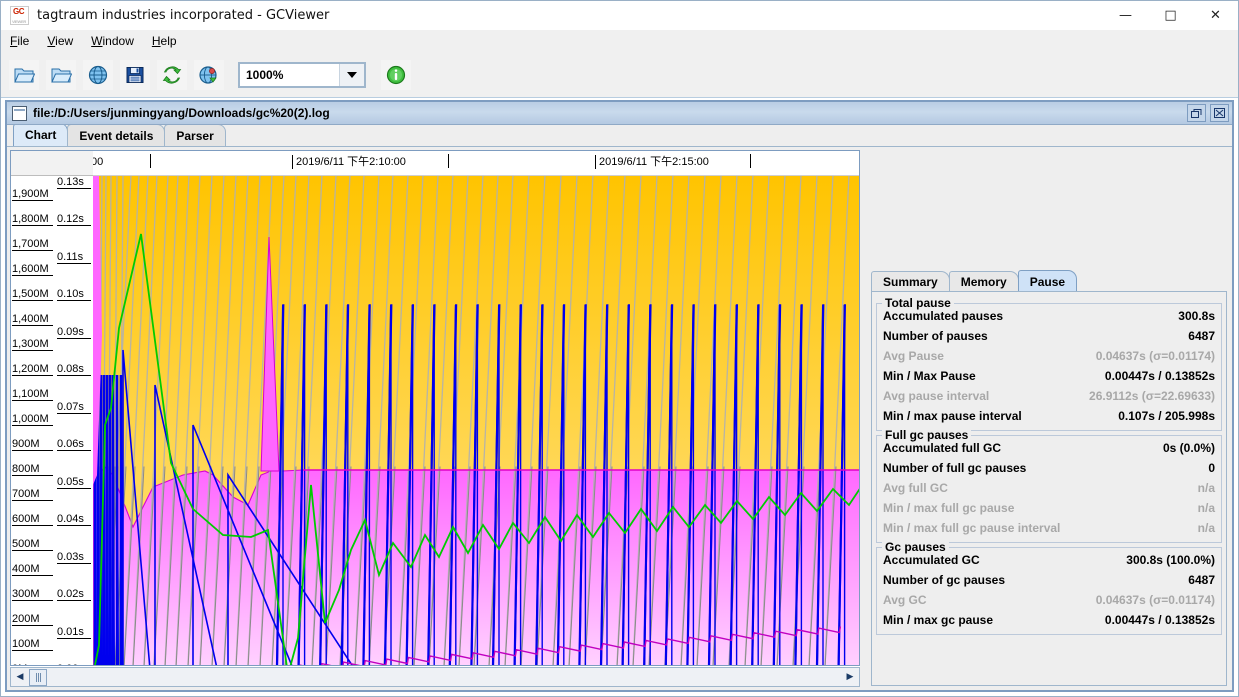 The height and width of the screenshot is (697, 1239). Describe the element at coordinates (32, 394) in the screenshot. I see `mem-tick: 1,100M` at that location.